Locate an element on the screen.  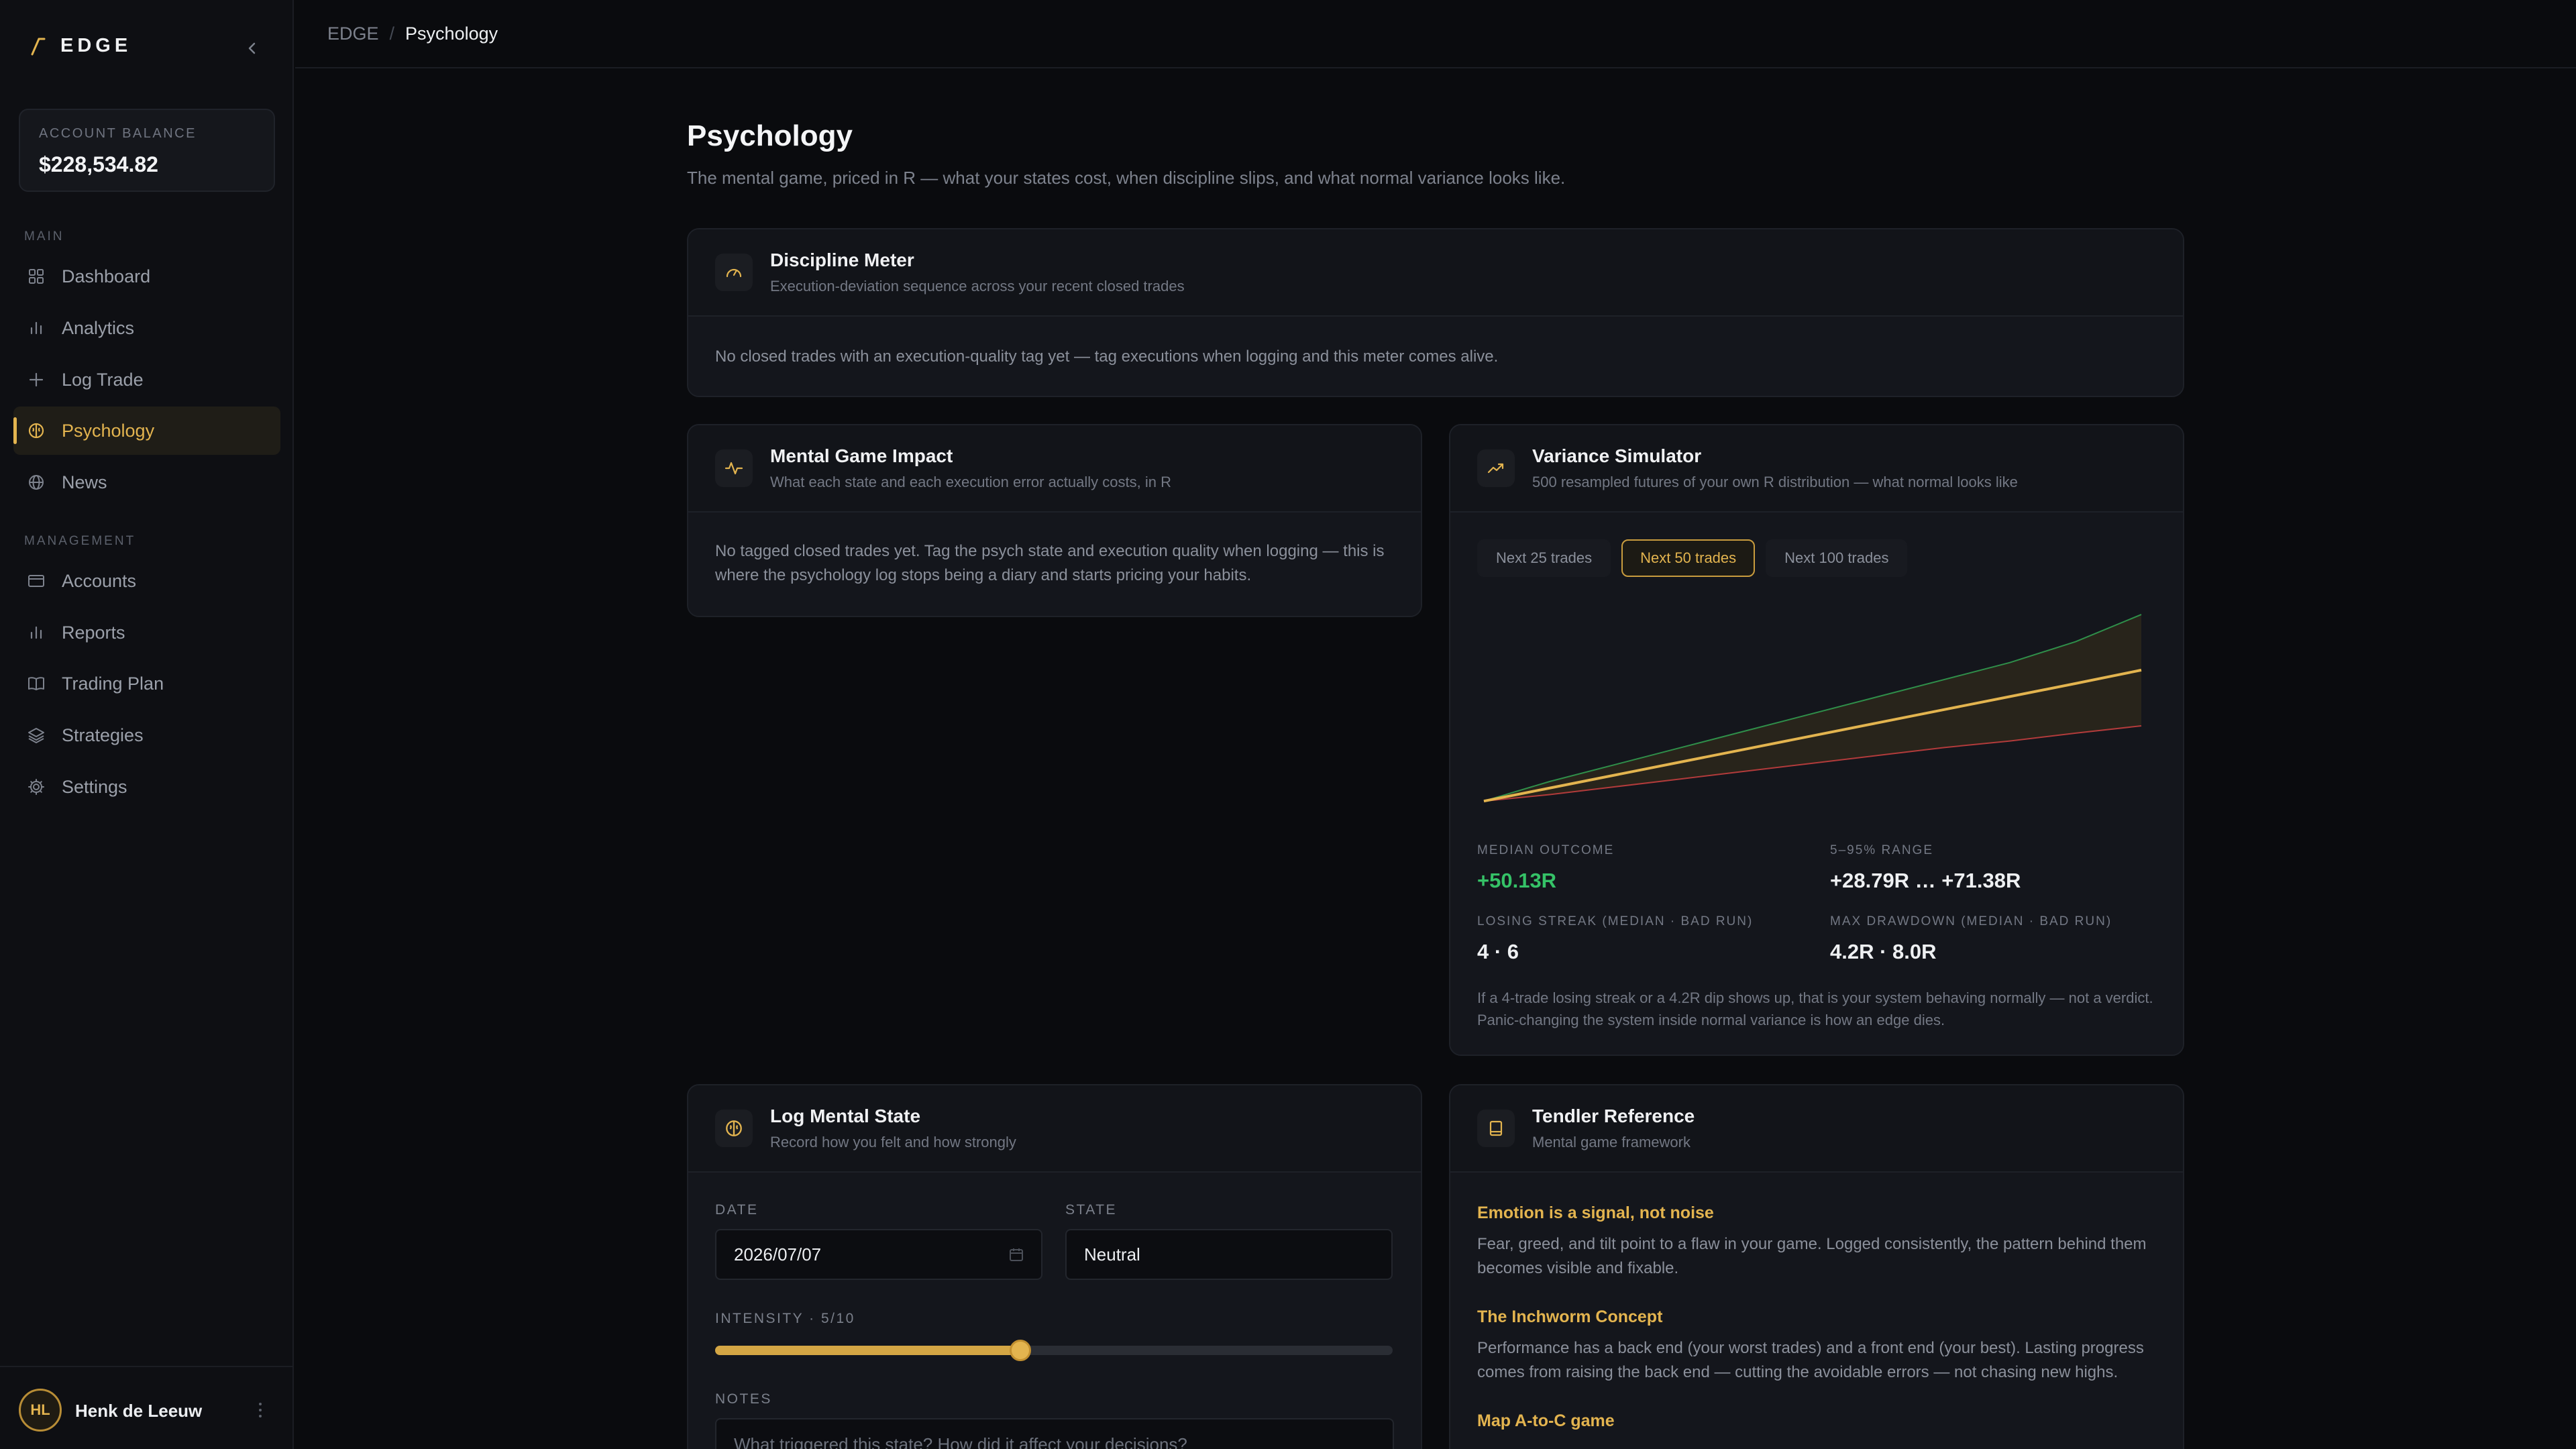
sidebar-item-reports: Reports is located at coordinates (146, 632).